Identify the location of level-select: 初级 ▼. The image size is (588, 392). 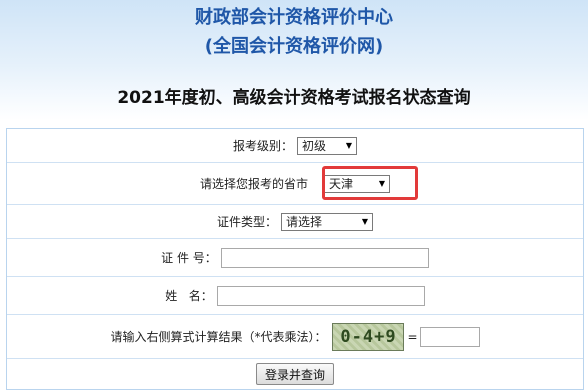
(327, 145).